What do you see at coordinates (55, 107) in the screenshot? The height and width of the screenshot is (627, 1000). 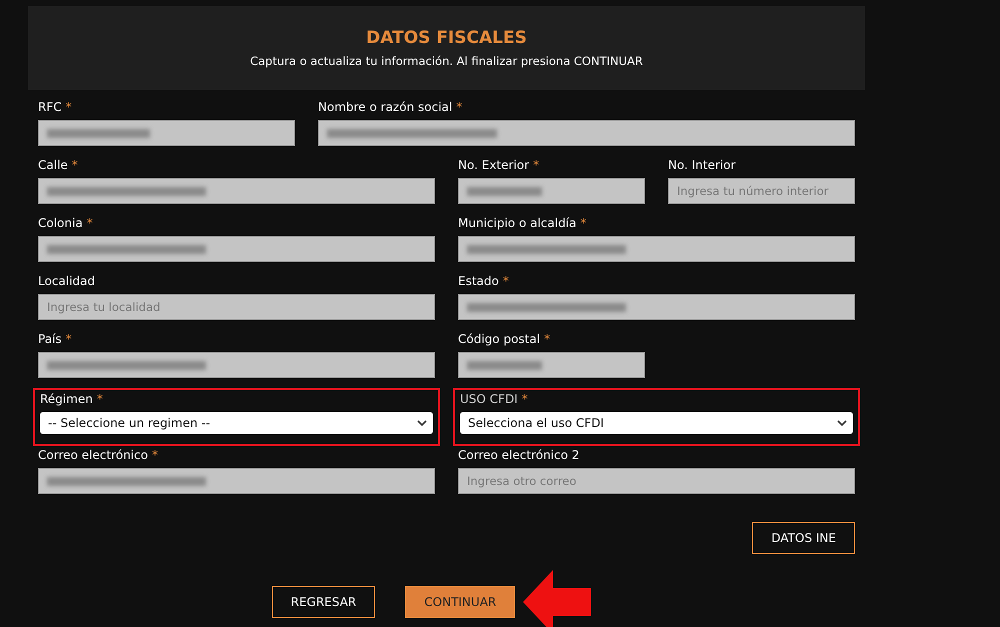 I see `field-label: RFC *` at bounding box center [55, 107].